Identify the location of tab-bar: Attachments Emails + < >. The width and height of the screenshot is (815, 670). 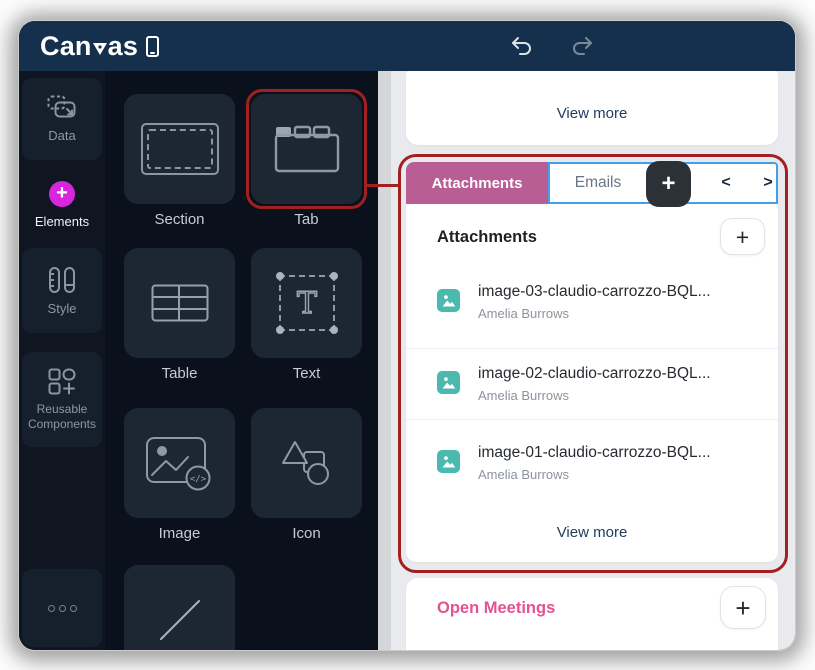
(592, 184).